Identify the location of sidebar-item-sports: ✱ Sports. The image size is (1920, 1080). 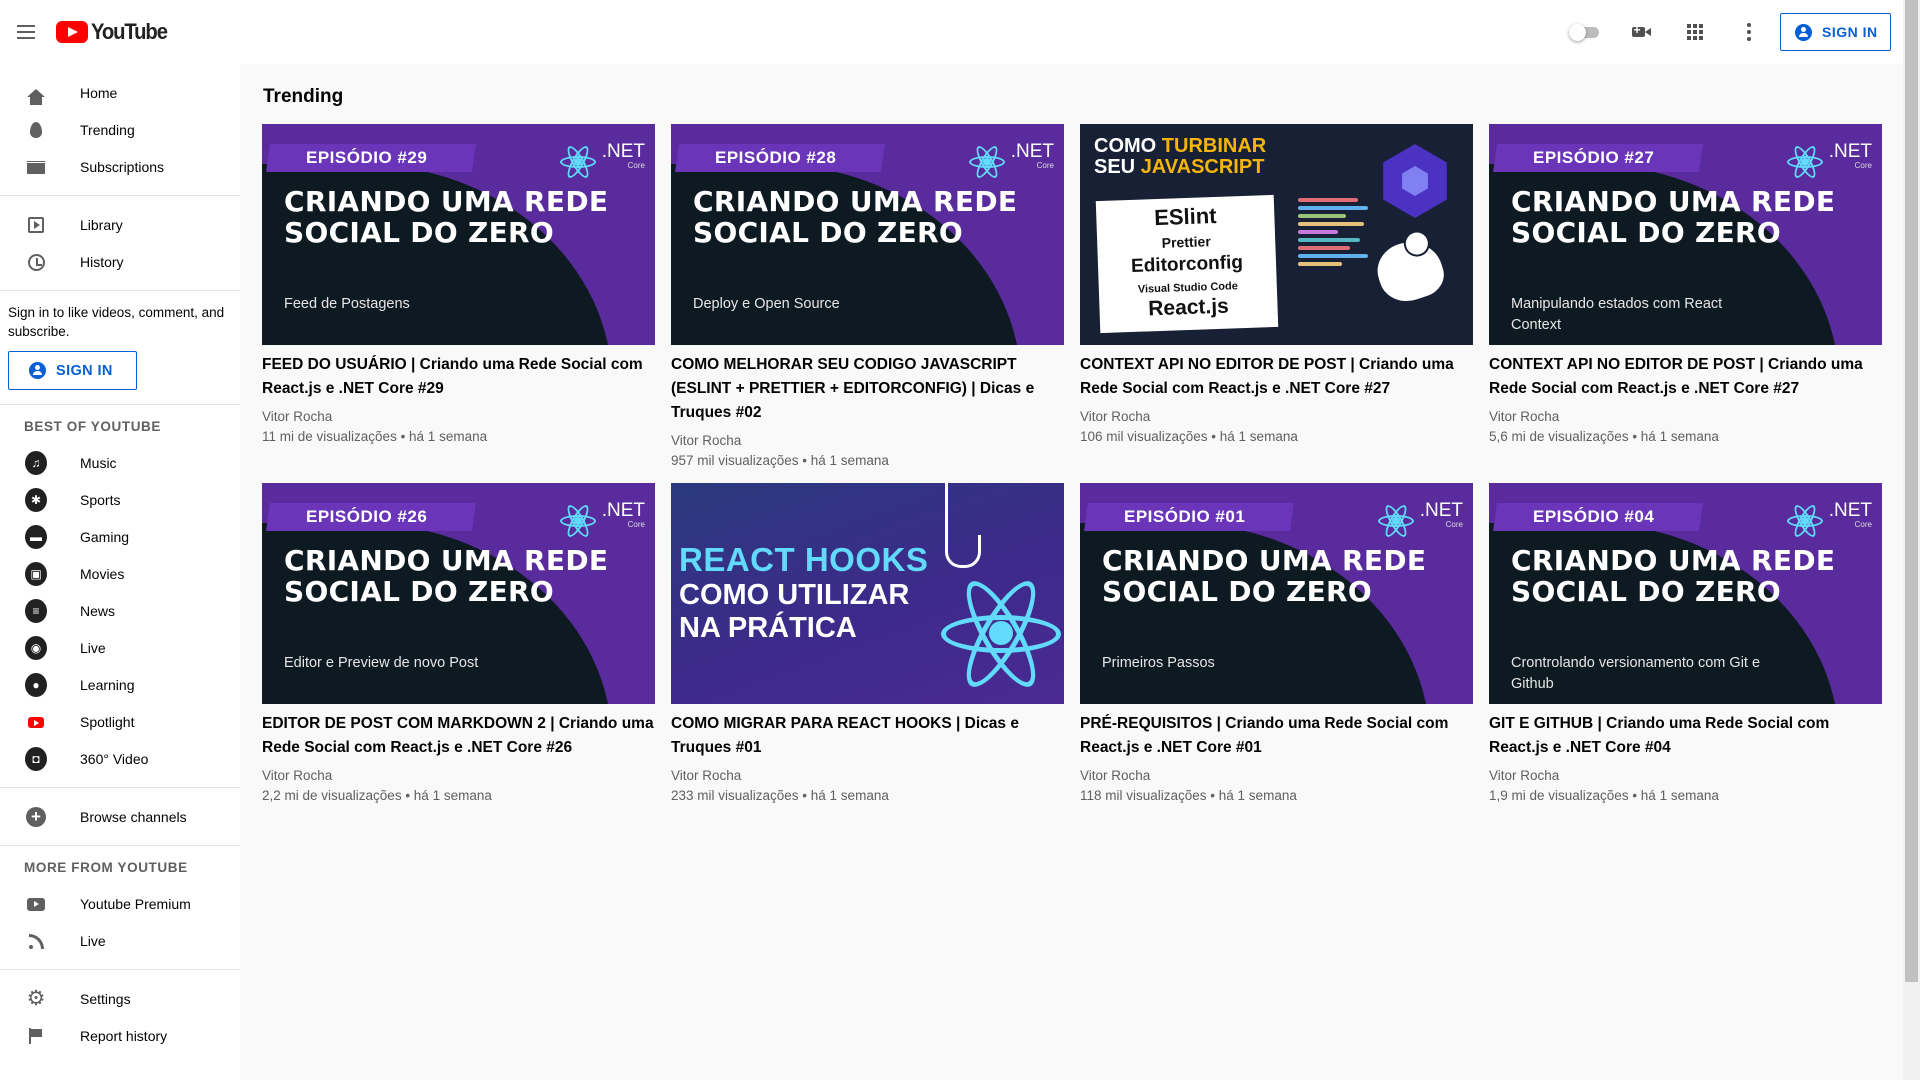
(120, 499).